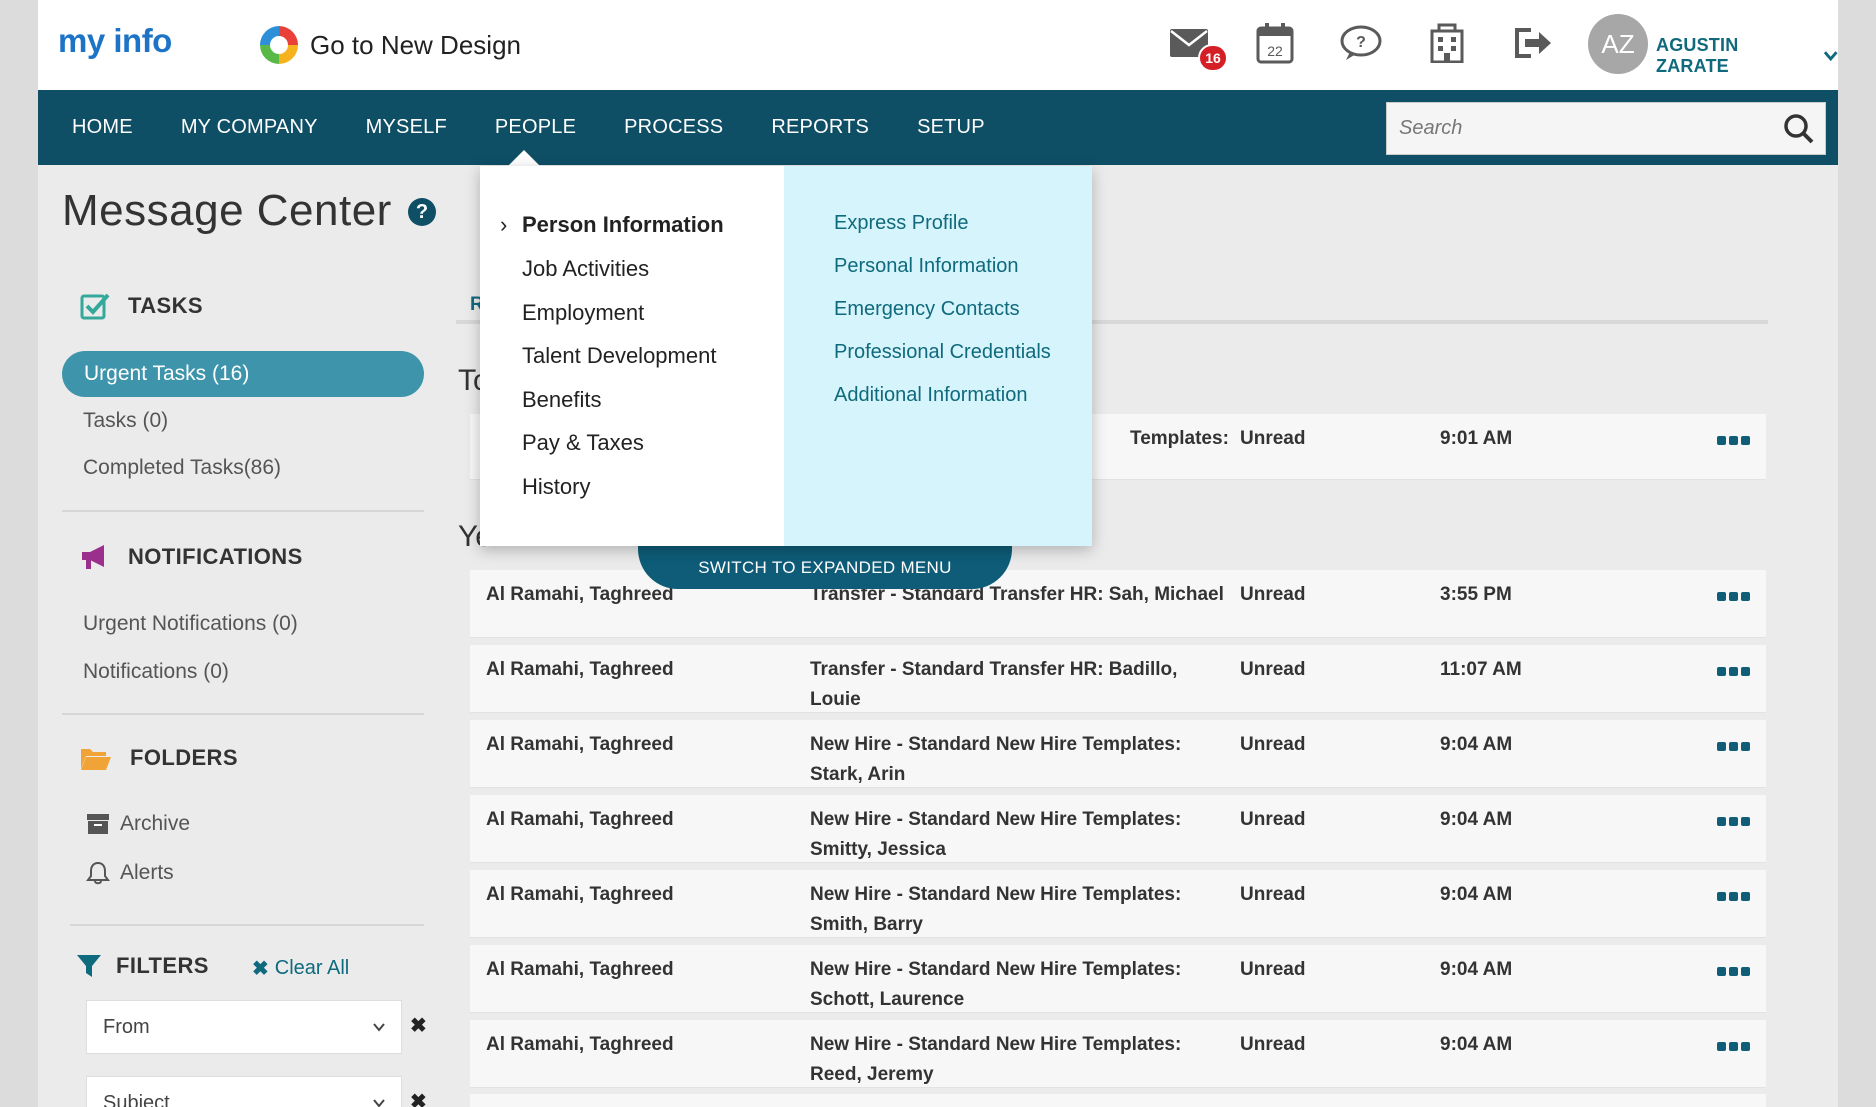 The image size is (1876, 1107). What do you see at coordinates (583, 443) in the screenshot?
I see `menu-pay-taxes: Pay & Taxes` at bounding box center [583, 443].